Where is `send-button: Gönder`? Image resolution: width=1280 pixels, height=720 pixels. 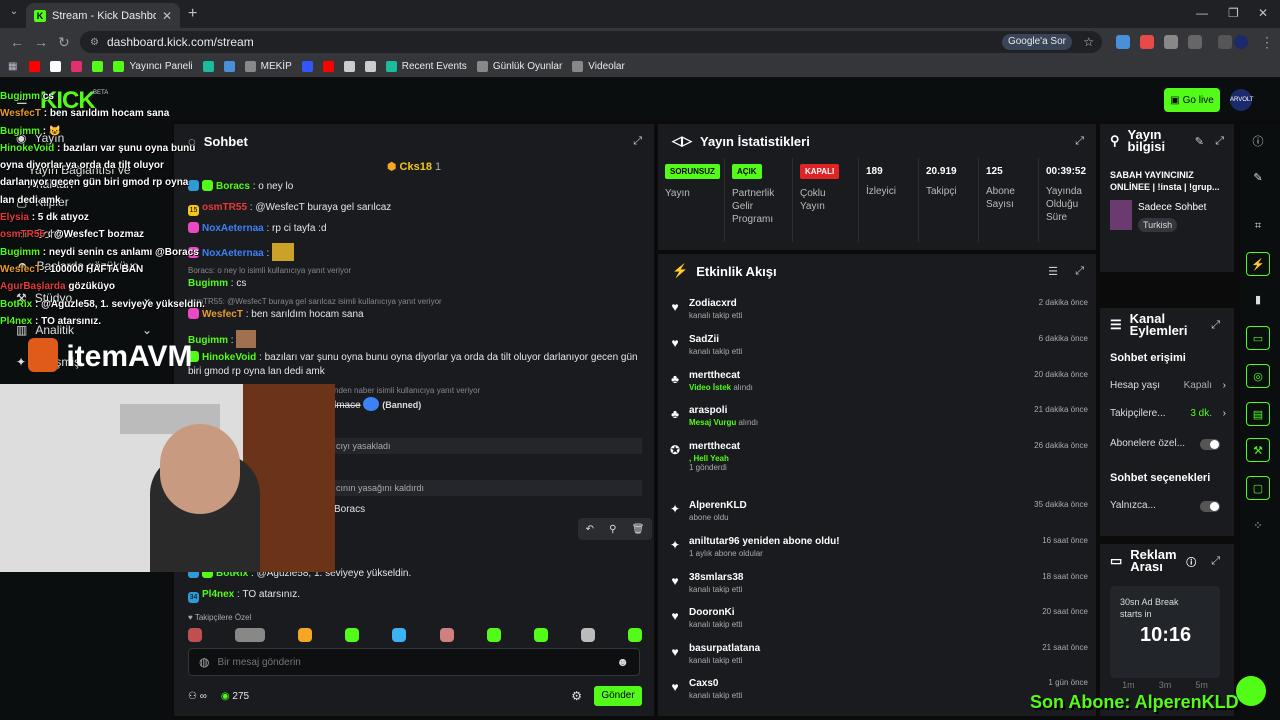 send-button: Gönder is located at coordinates (618, 696).